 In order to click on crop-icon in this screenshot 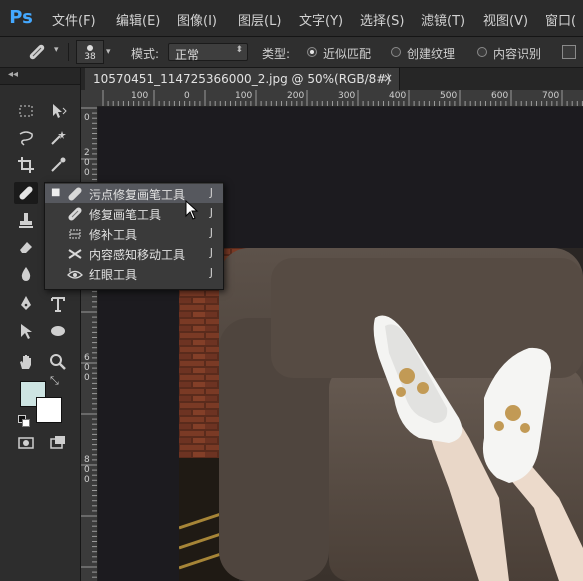, I will do `click(26, 165)`.